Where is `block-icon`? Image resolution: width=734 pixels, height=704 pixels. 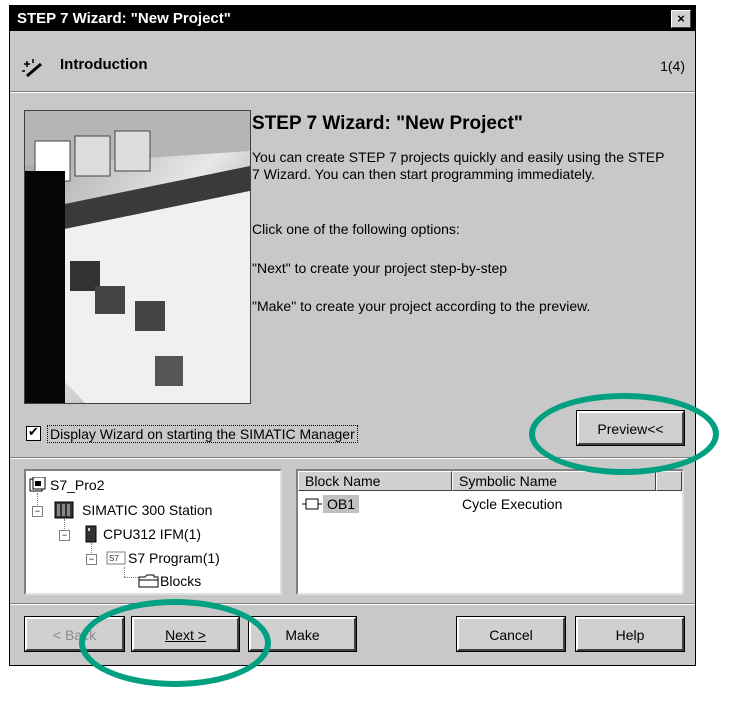 block-icon is located at coordinates (312, 504).